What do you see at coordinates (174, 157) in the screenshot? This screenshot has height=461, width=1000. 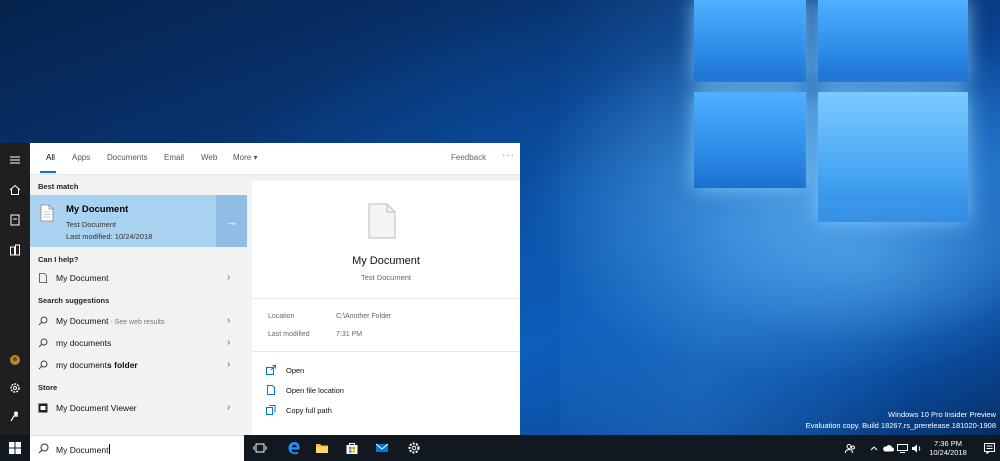 I see `tab-email: Email` at bounding box center [174, 157].